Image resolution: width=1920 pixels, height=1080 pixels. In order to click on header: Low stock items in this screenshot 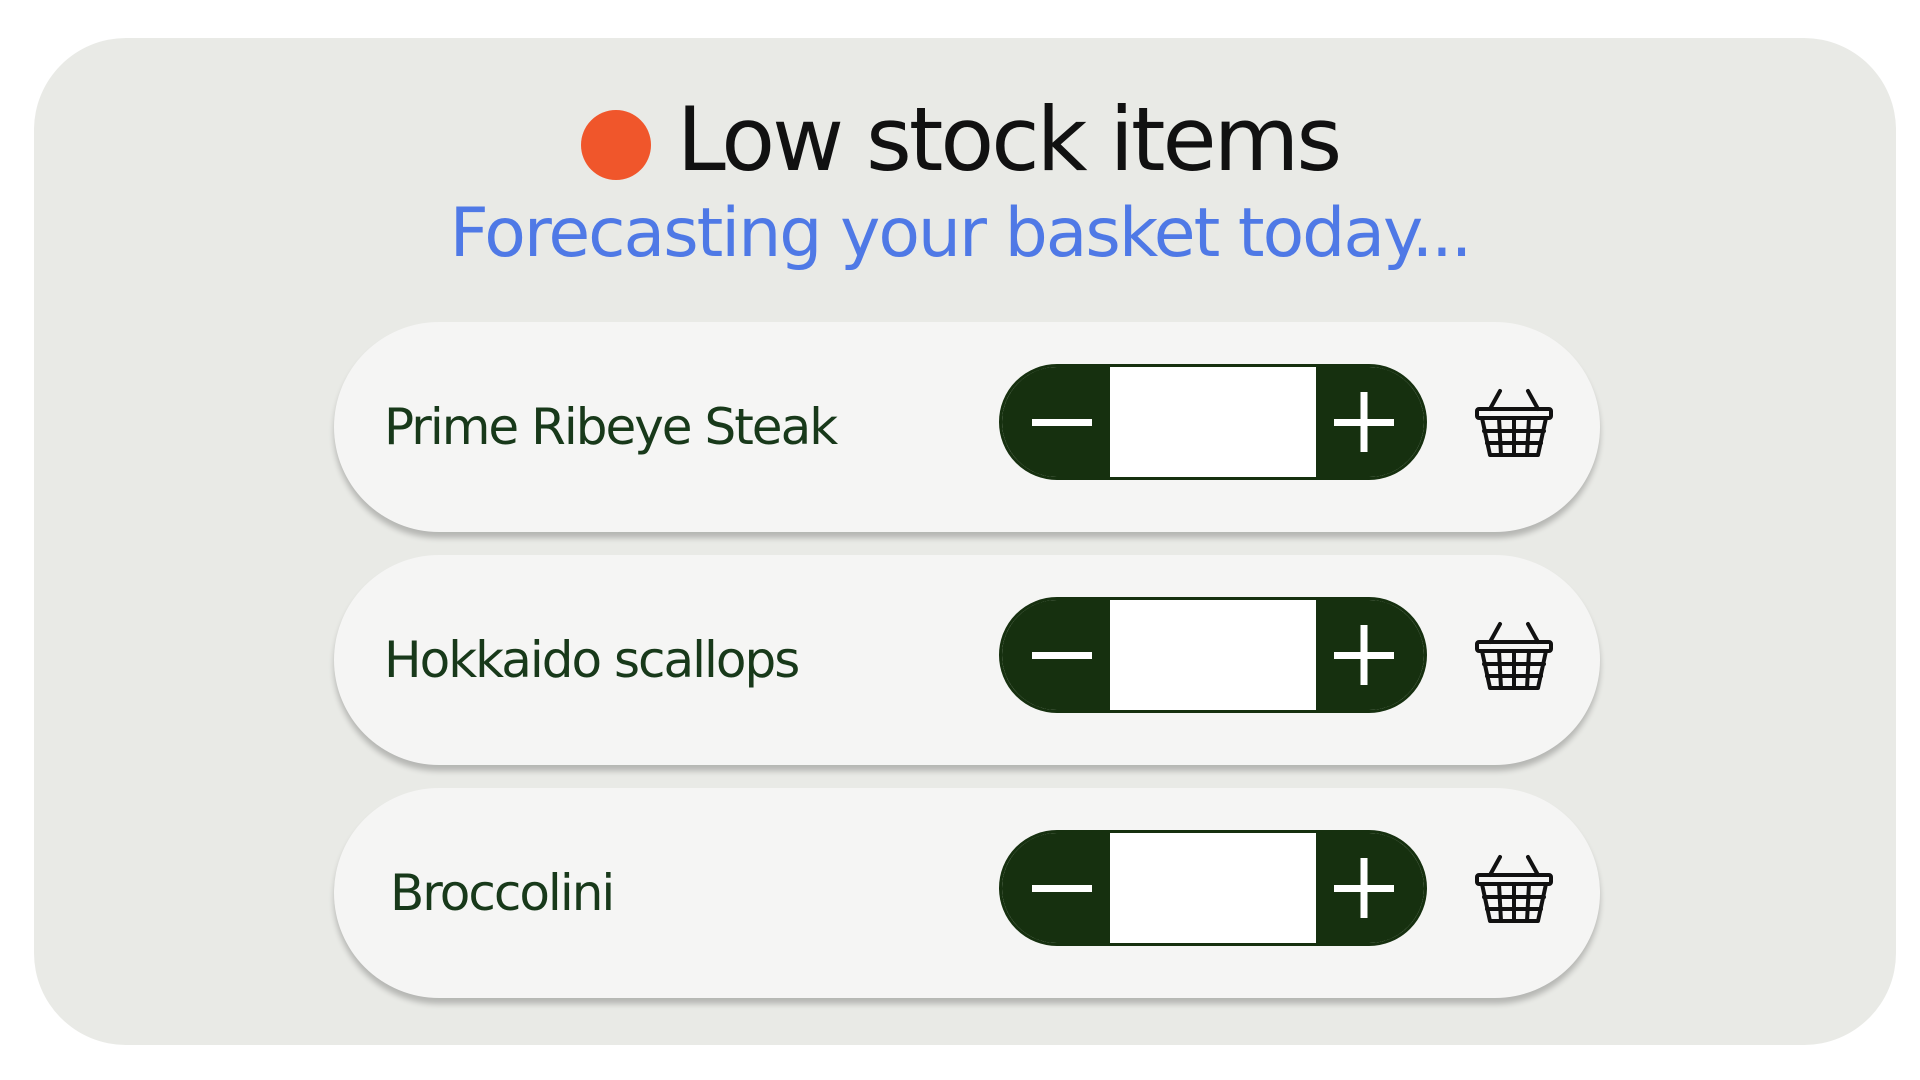, I will do `click(960, 140)`.